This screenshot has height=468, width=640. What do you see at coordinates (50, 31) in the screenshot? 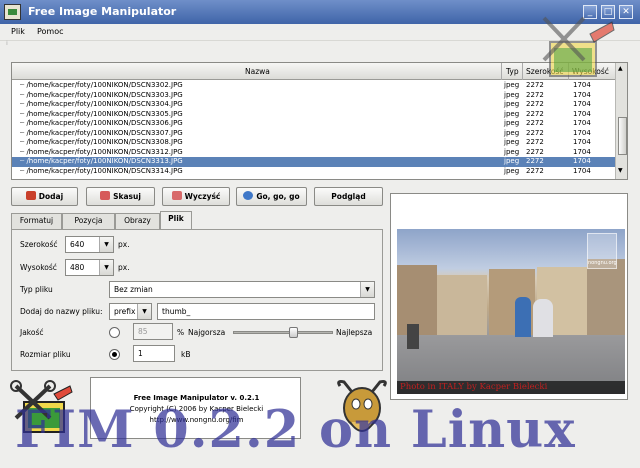
I see `menu-help: Pomoc` at bounding box center [50, 31].